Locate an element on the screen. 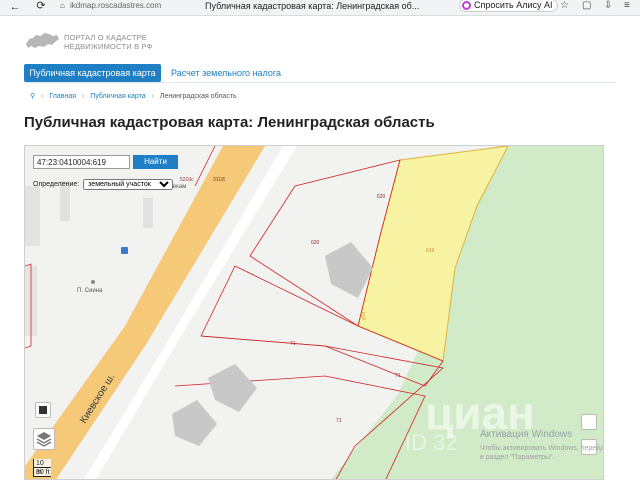  cian-watermark-id: ID 32 is located at coordinates (431, 442).